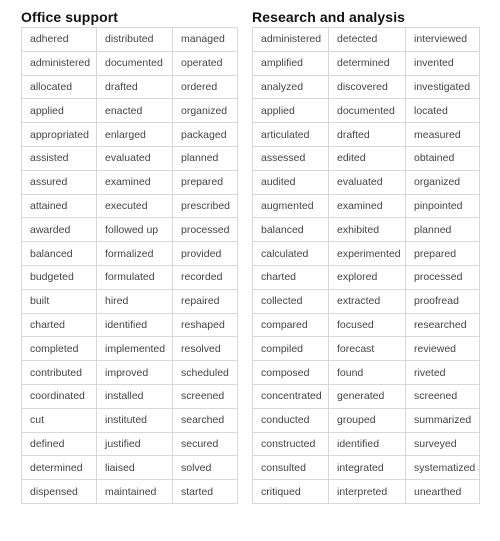 This screenshot has width=500, height=541. What do you see at coordinates (442, 372) in the screenshot?
I see `verb-cell: riveted` at bounding box center [442, 372].